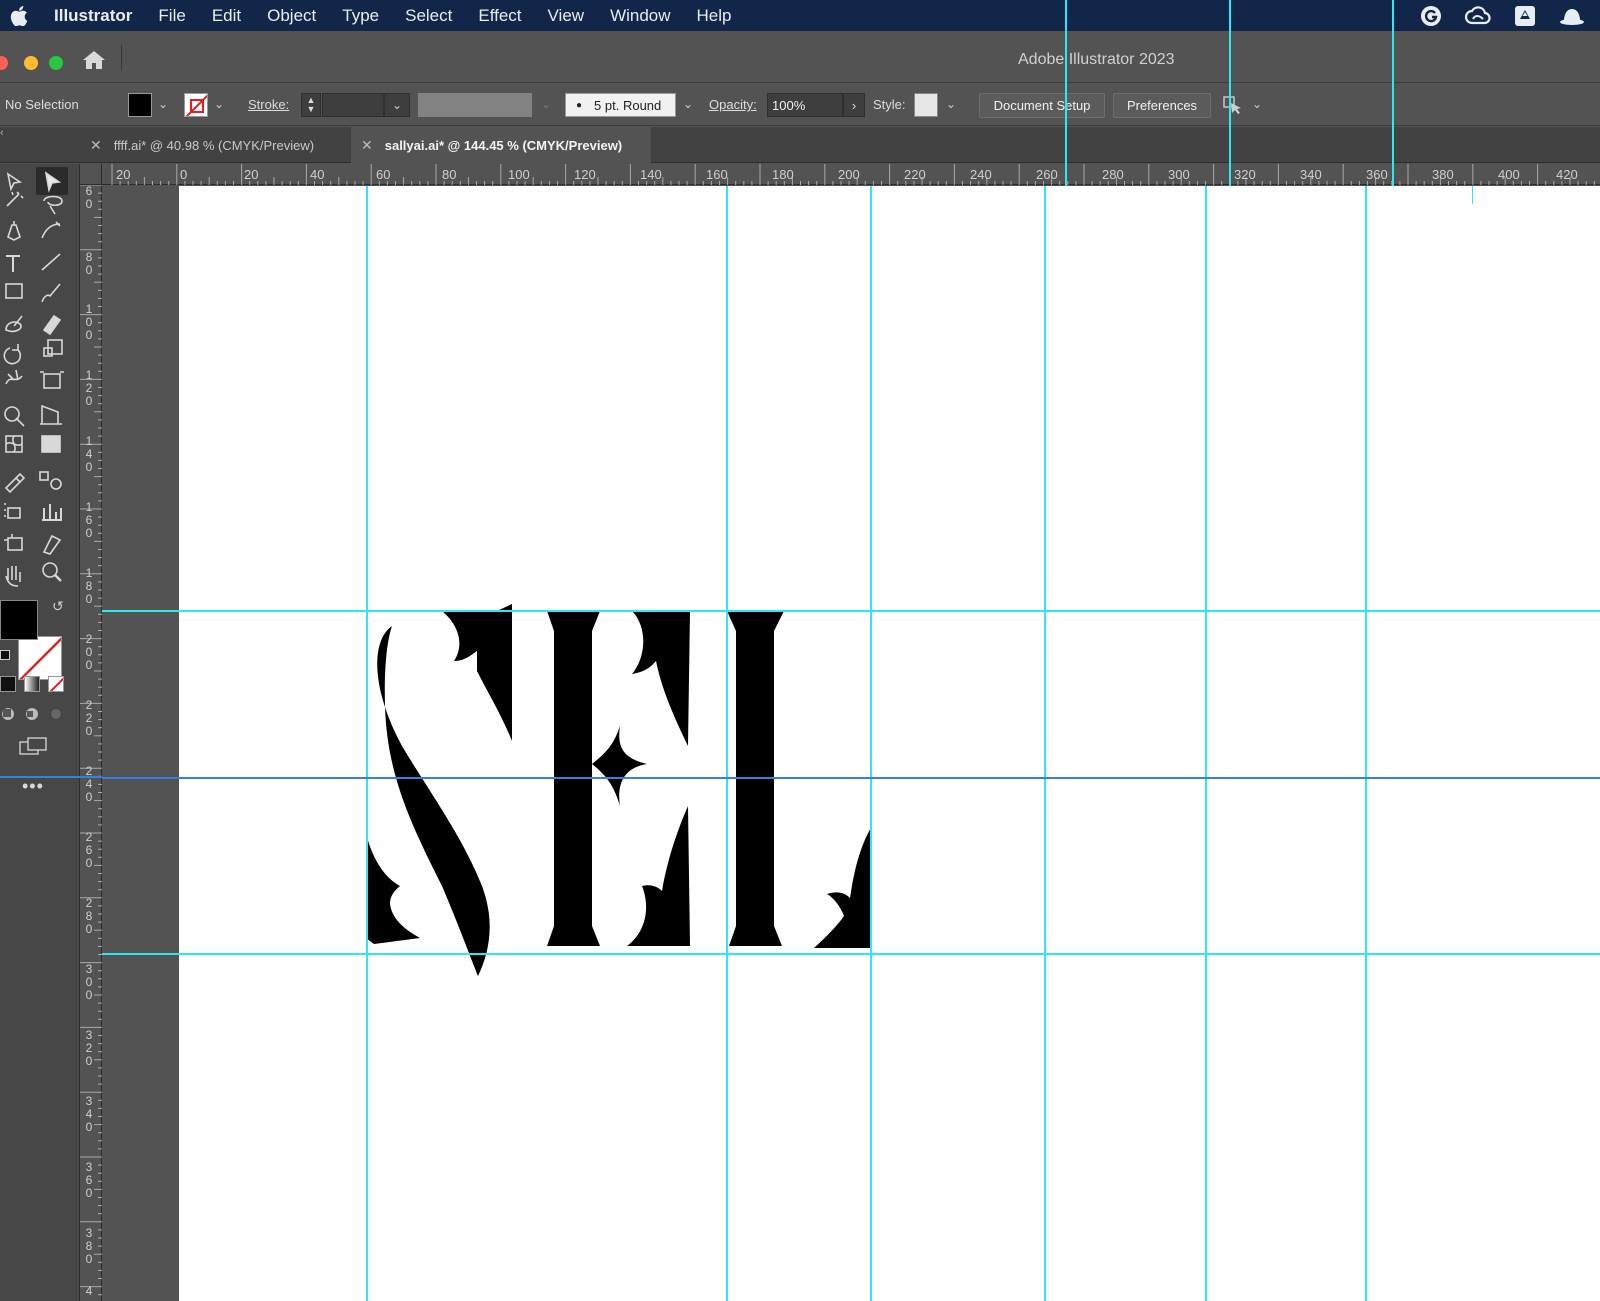 This screenshot has height=1301, width=1600. Describe the element at coordinates (91, 174) in the screenshot. I see `ruler-origin` at that location.